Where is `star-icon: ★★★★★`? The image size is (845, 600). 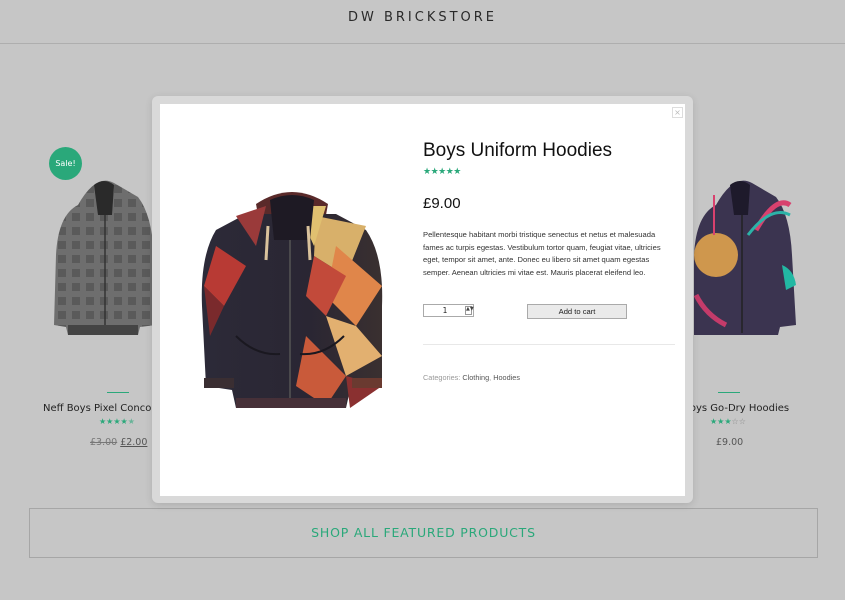
star-icon: ★★★★★ is located at coordinates (442, 172).